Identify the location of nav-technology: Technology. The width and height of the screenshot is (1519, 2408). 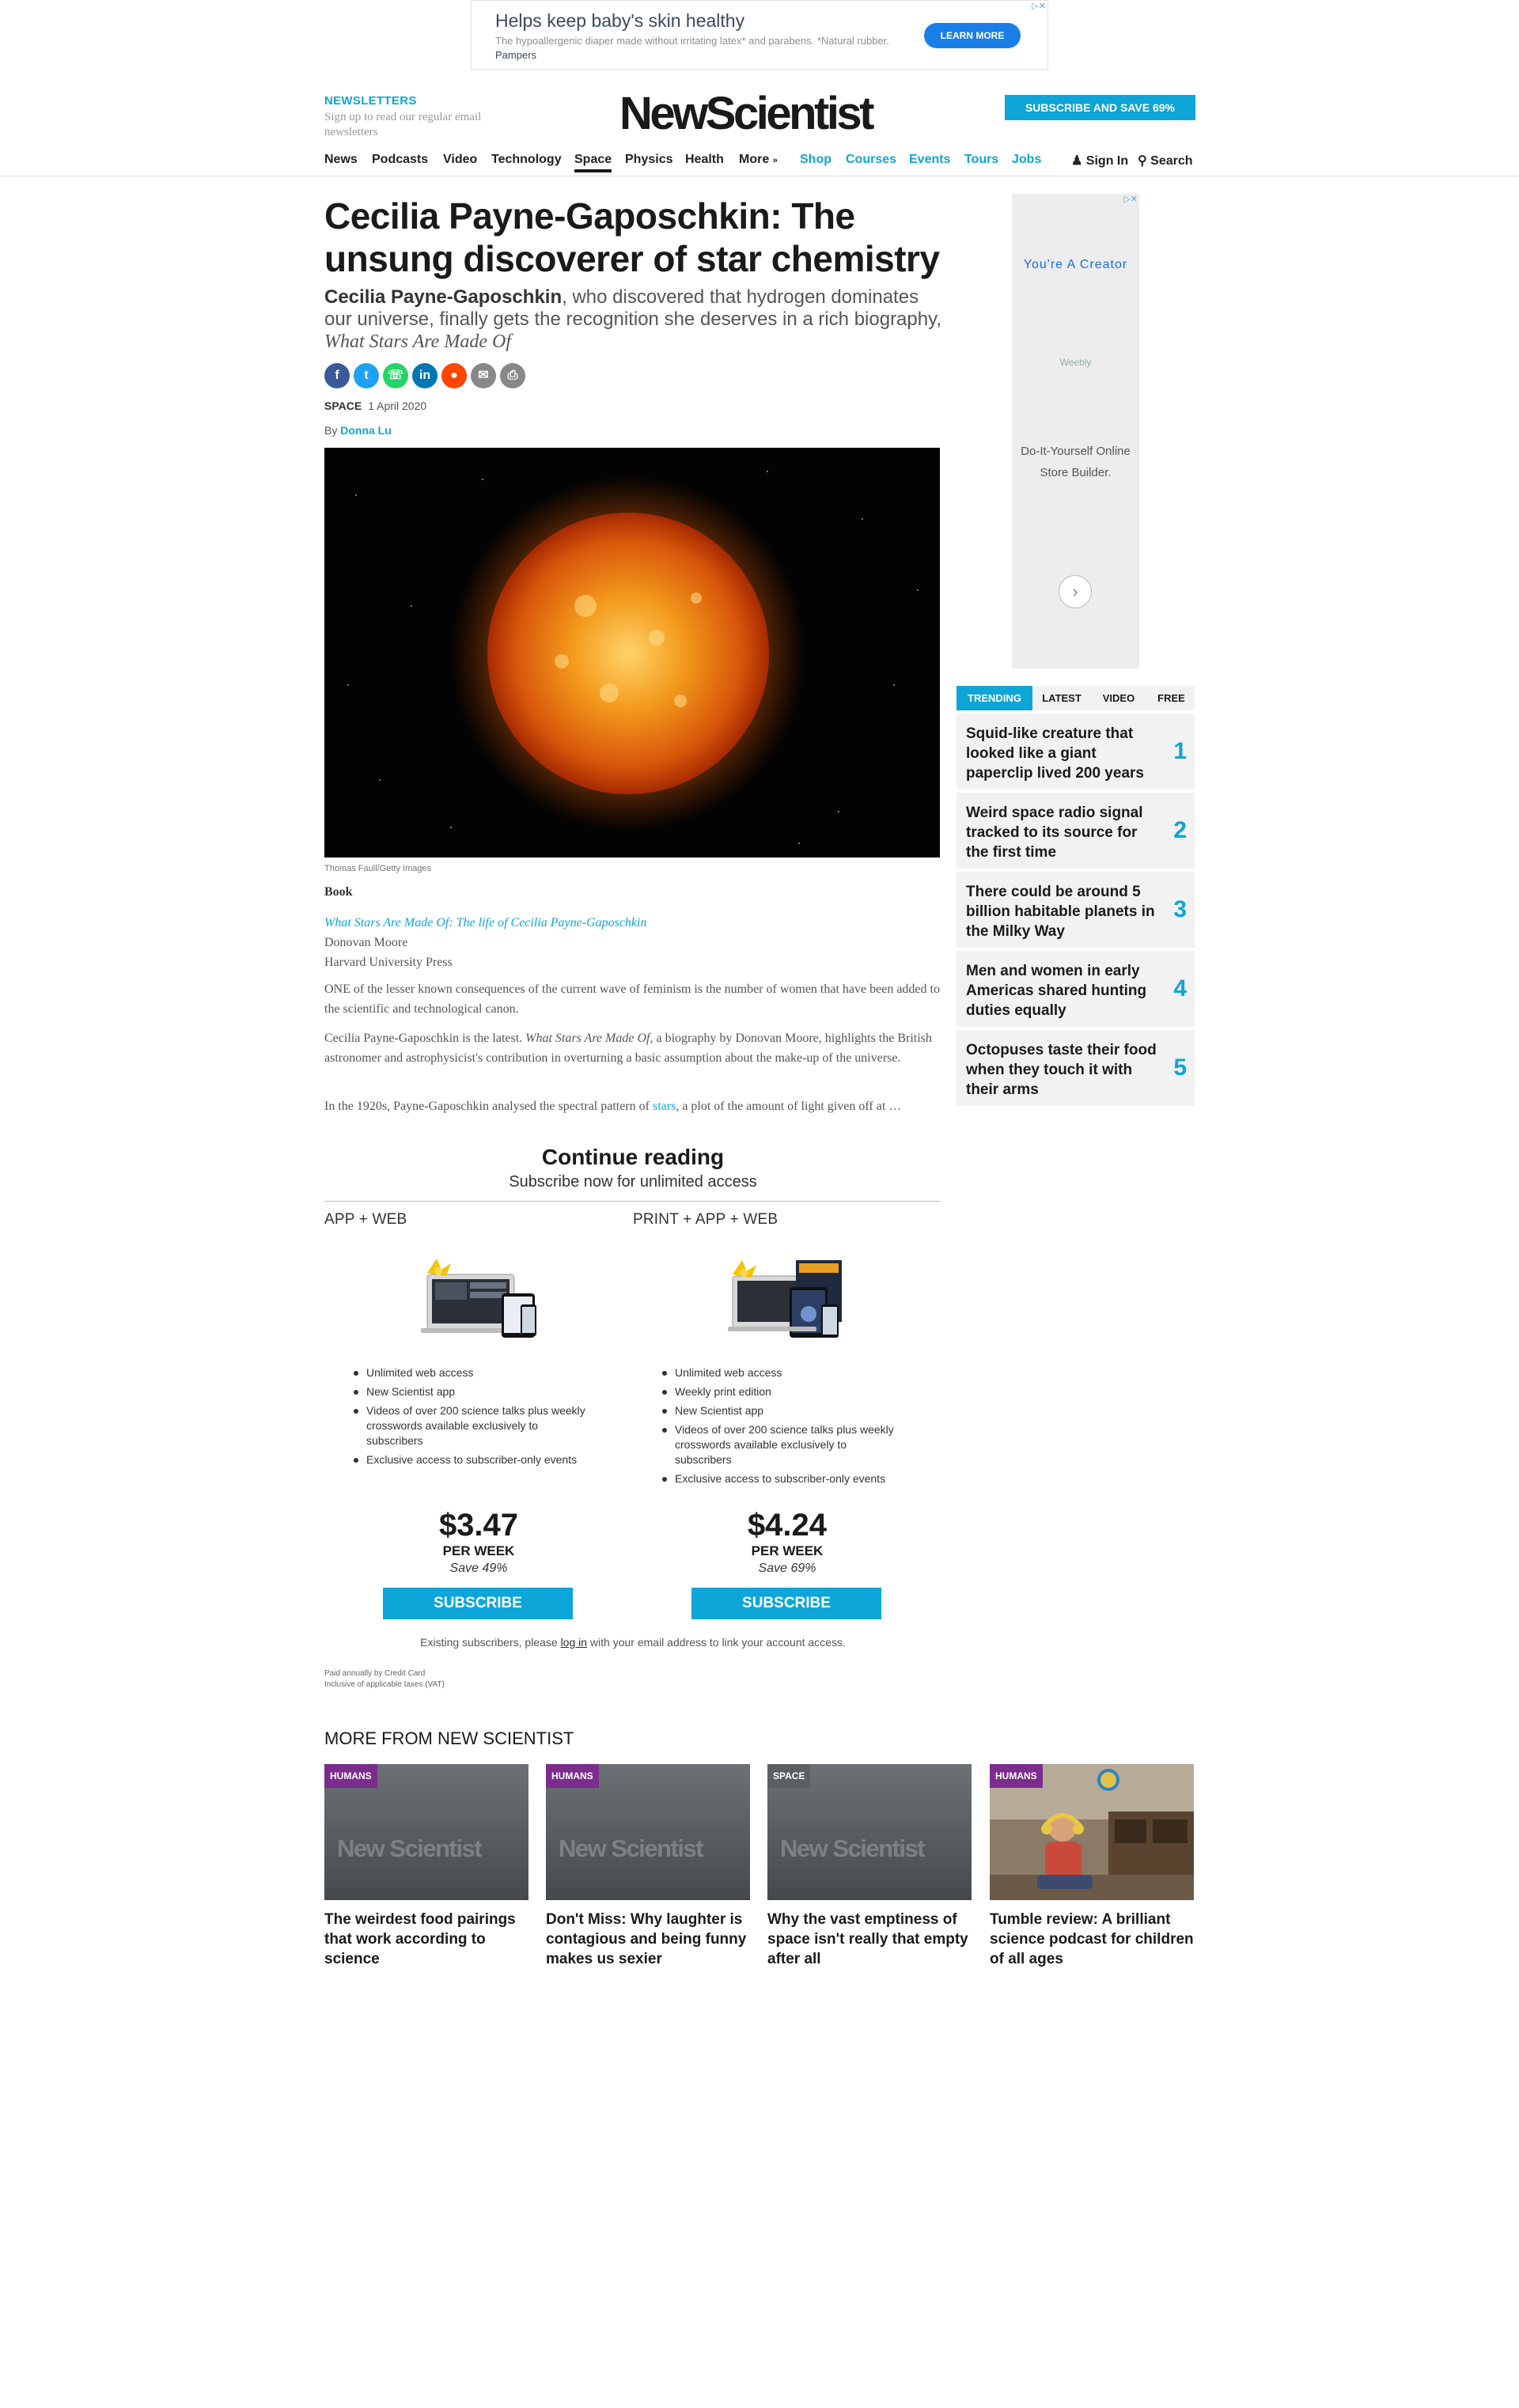
(526, 160).